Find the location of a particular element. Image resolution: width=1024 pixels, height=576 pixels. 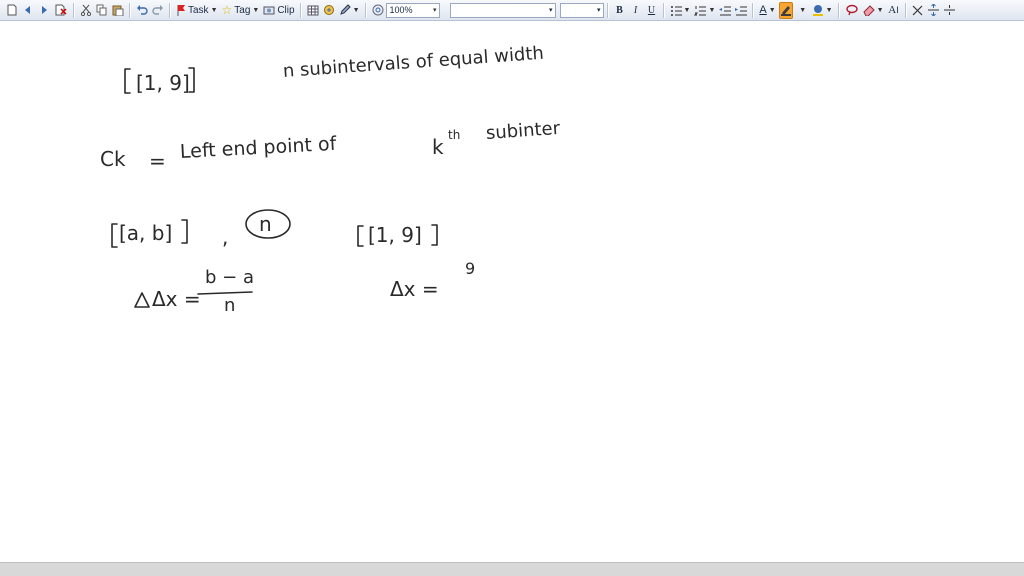

highlighter-button is located at coordinates (785, 10).